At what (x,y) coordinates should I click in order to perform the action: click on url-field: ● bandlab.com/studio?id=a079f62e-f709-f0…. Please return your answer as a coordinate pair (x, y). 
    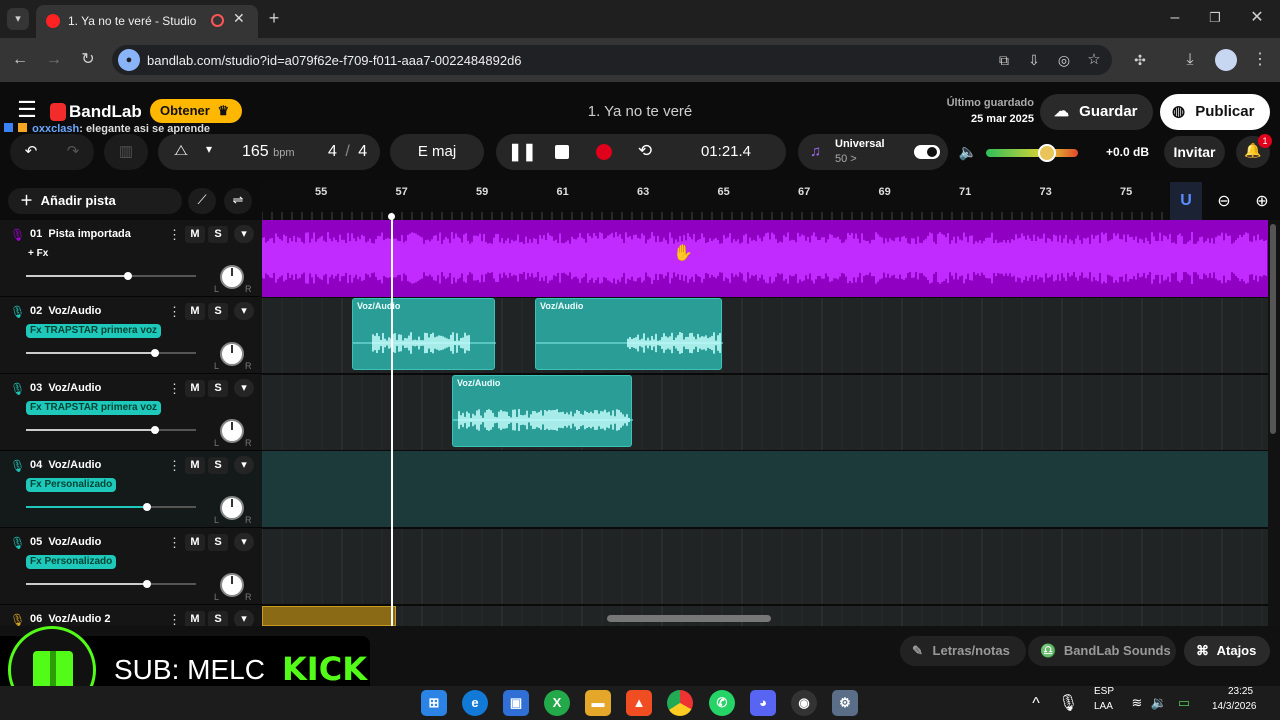
    Looking at the image, I should click on (612, 60).